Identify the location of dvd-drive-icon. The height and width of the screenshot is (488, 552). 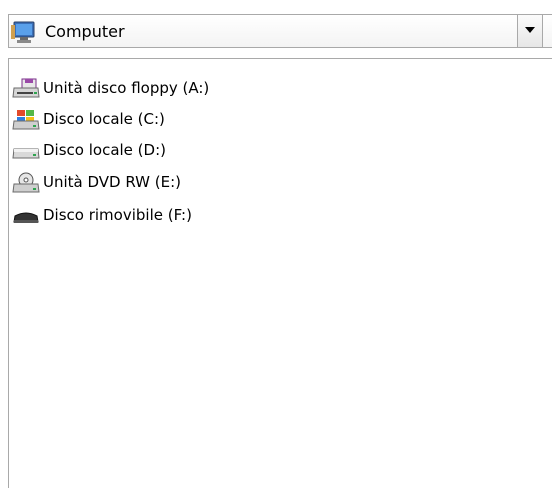
(26, 182).